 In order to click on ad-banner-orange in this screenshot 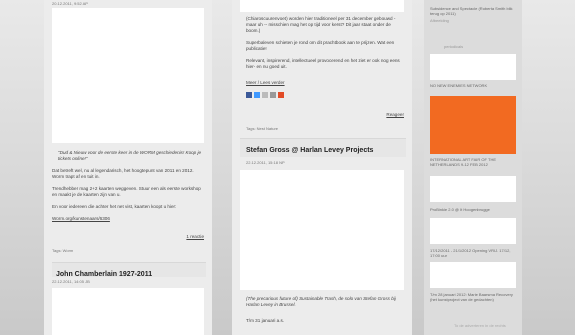, I will do `click(473, 125)`.